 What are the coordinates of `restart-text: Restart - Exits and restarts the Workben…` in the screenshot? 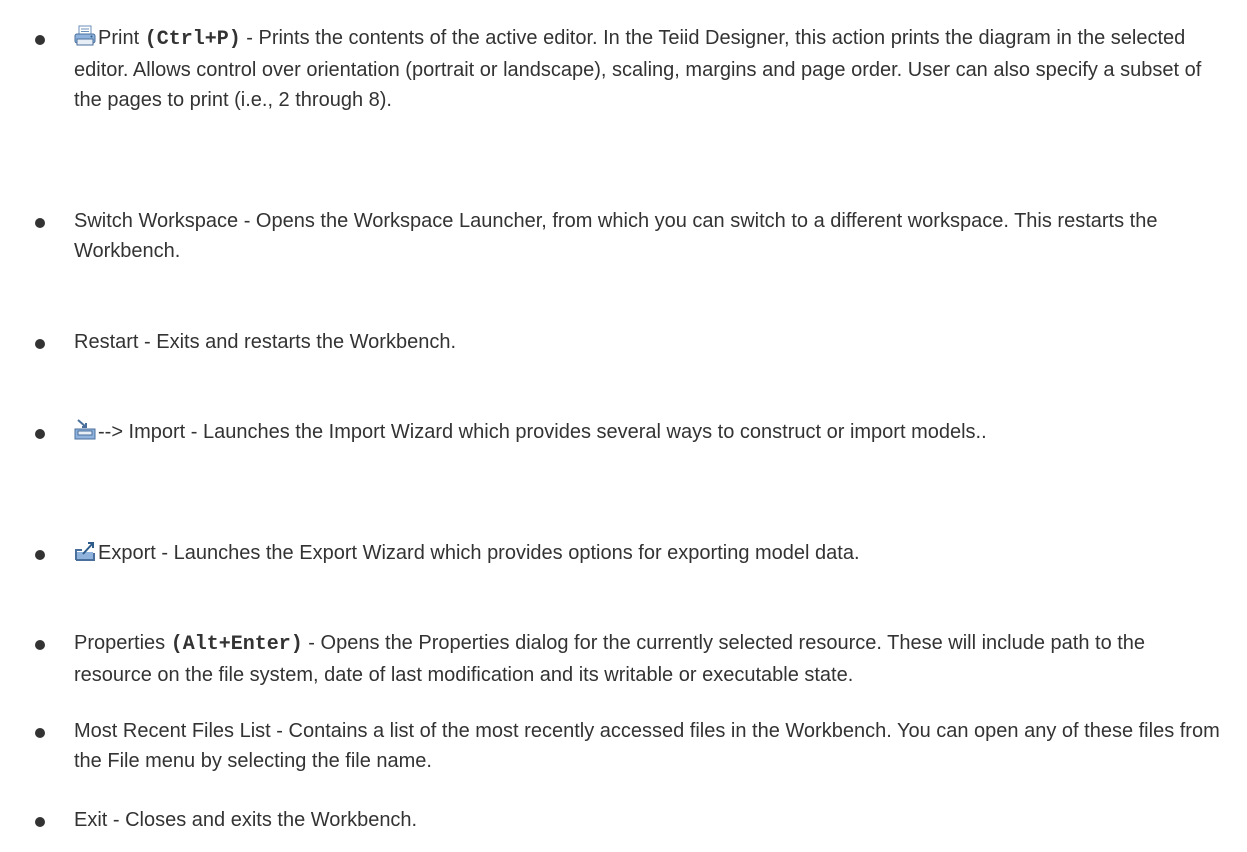 It's located at (265, 342).